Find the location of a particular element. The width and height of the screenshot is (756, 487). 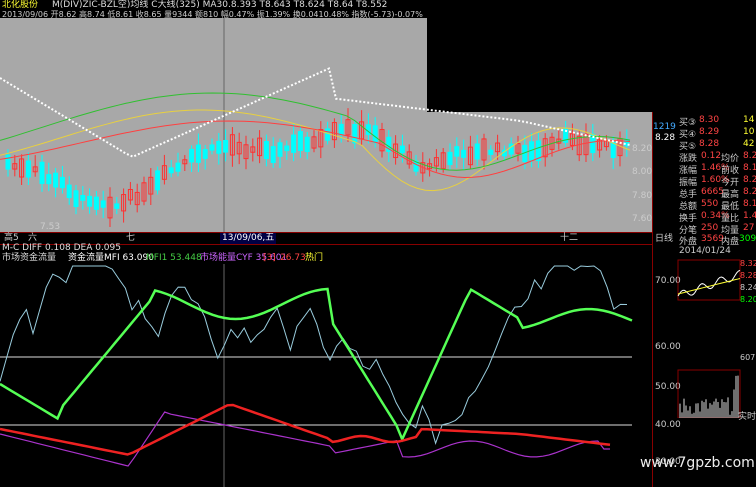

outer-inner-row: 外盘 3569 内盘 3096 is located at coordinates (717, 240).